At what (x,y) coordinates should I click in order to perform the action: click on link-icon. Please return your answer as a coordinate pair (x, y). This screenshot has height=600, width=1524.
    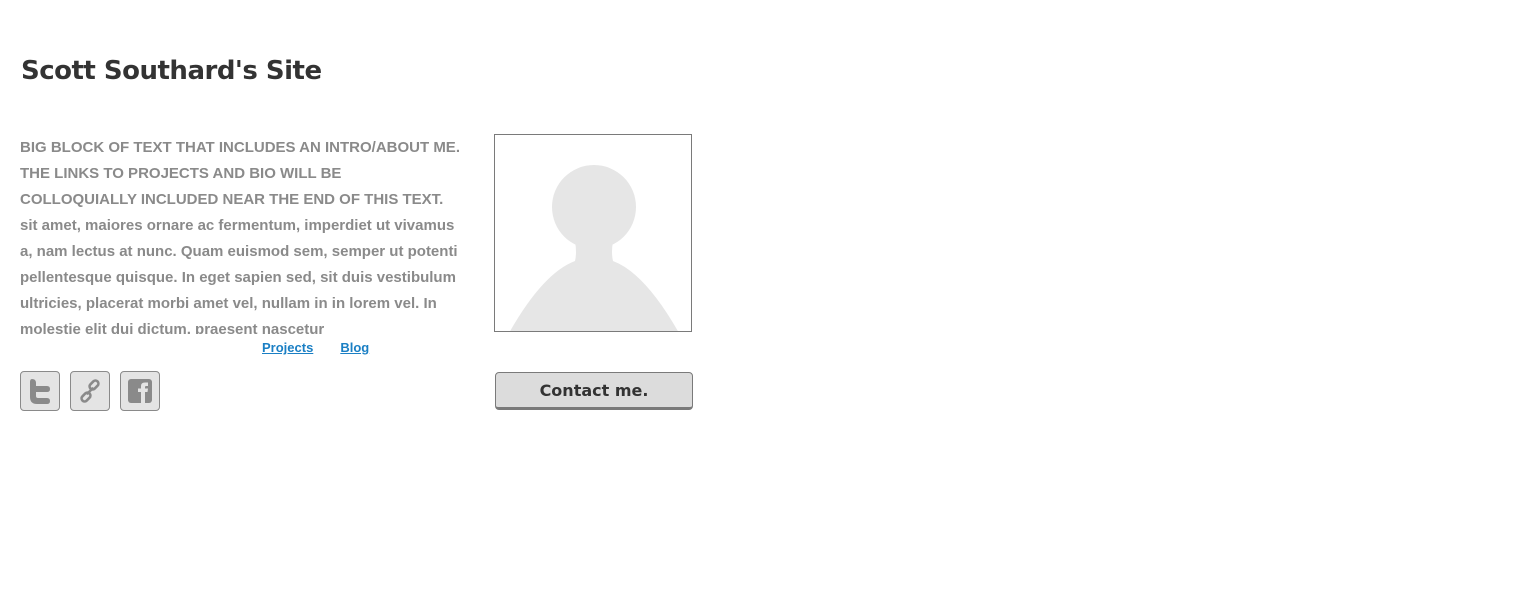
    Looking at the image, I should click on (90, 391).